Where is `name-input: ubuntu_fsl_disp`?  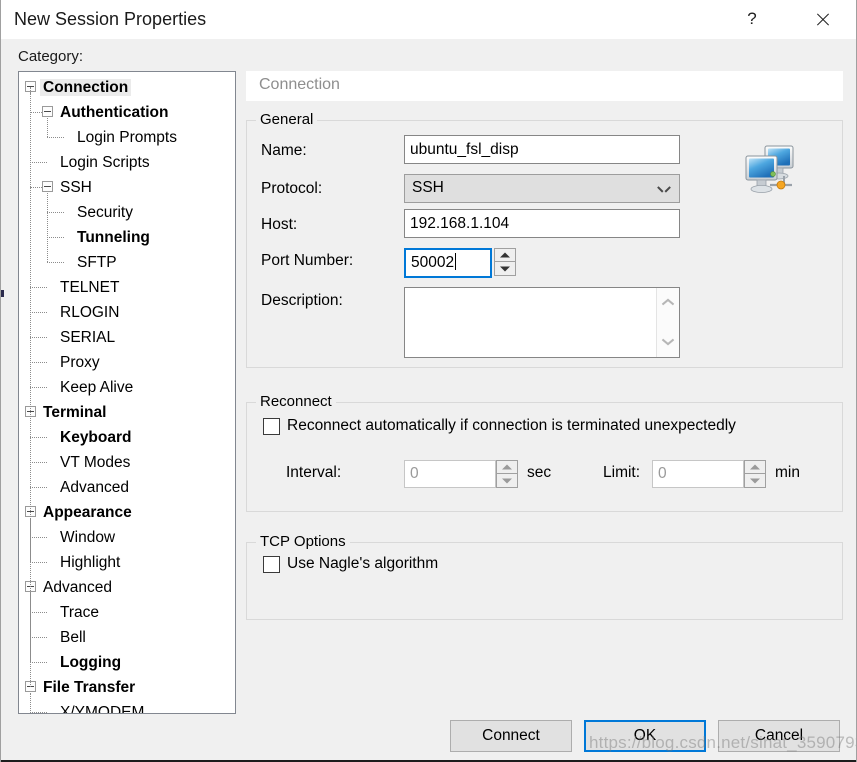 name-input: ubuntu_fsl_disp is located at coordinates (542, 149).